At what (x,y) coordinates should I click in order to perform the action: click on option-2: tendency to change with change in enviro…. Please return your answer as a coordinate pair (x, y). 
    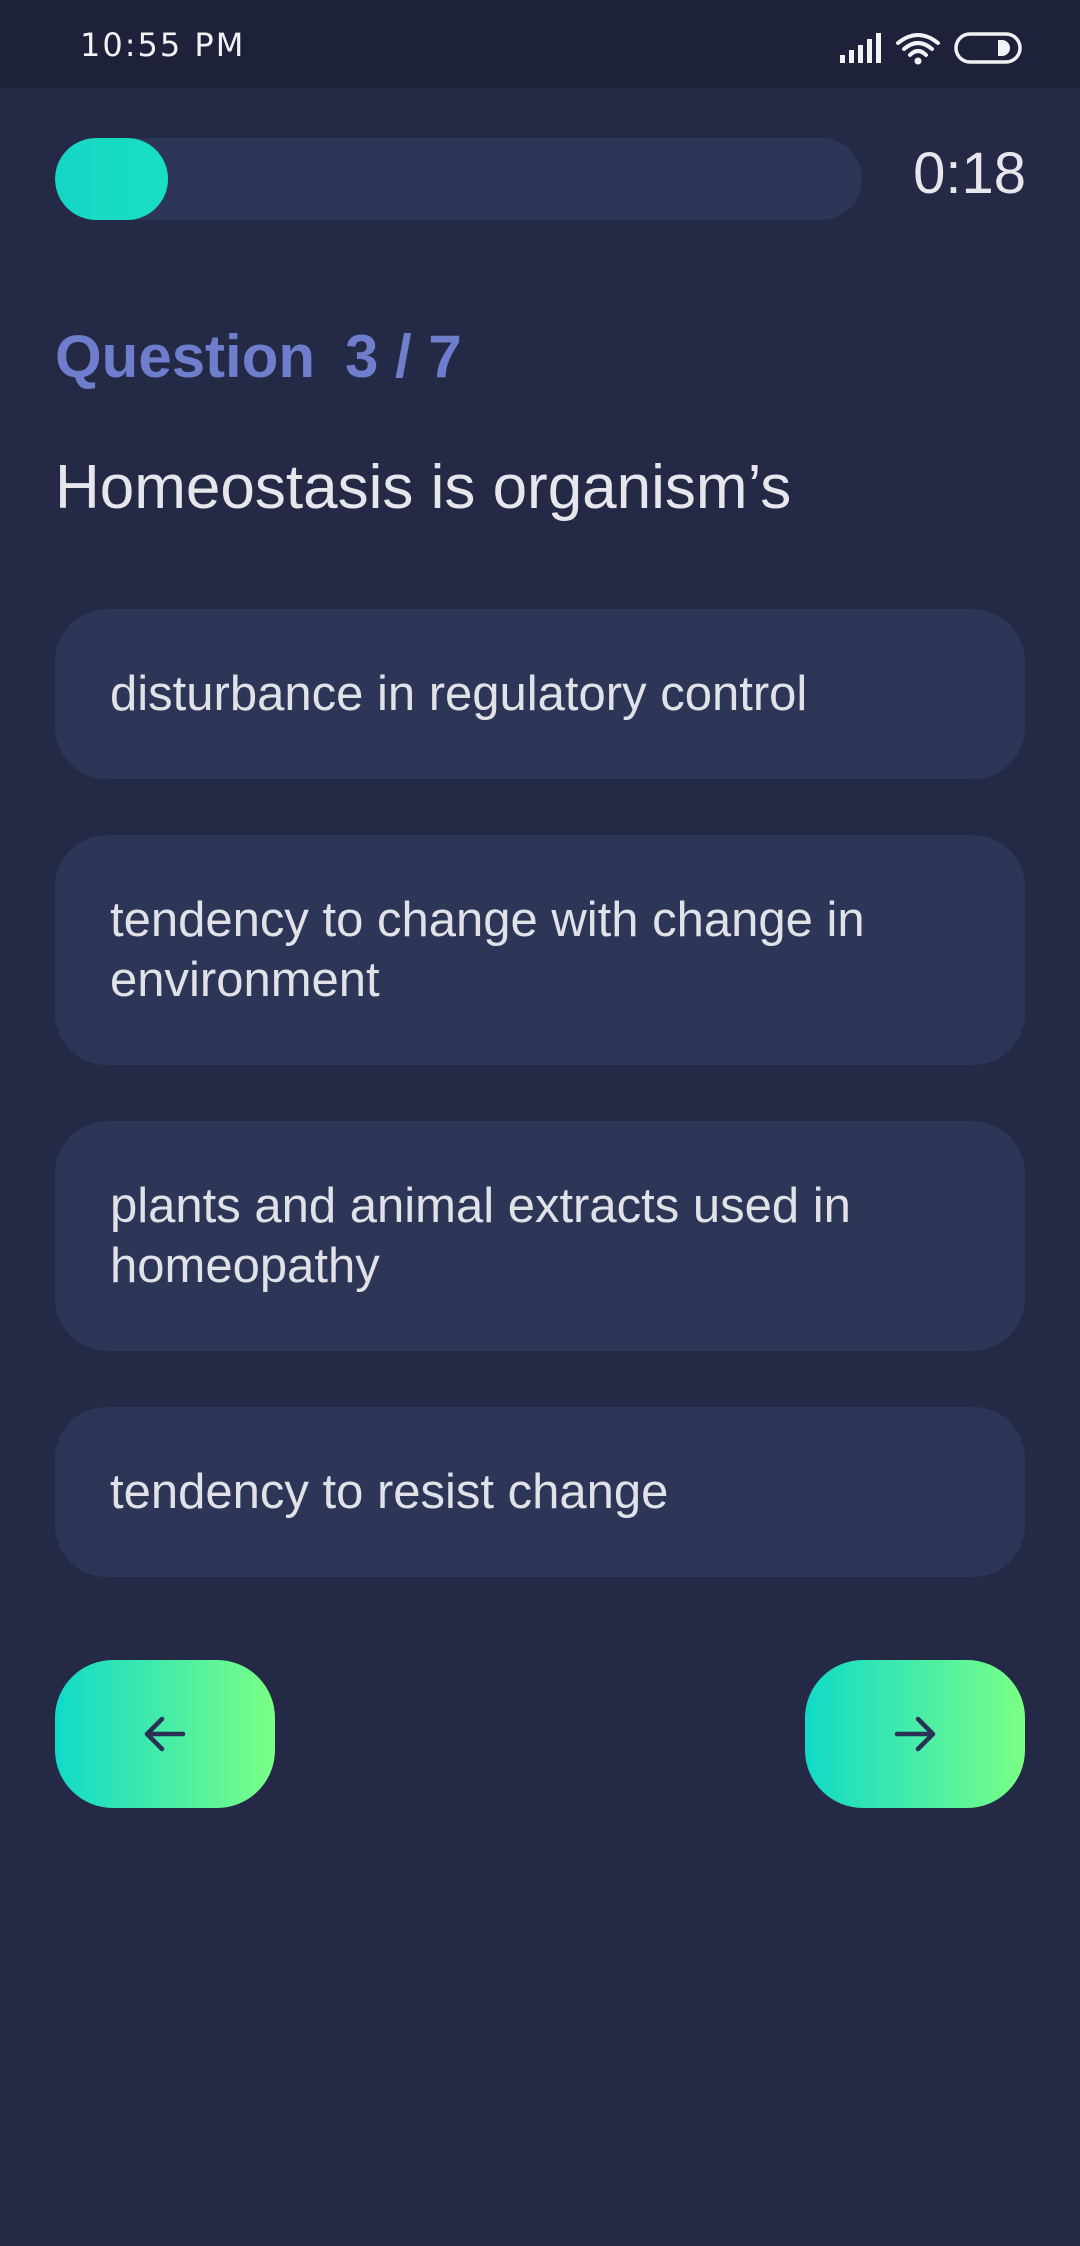
    Looking at the image, I should click on (540, 950).